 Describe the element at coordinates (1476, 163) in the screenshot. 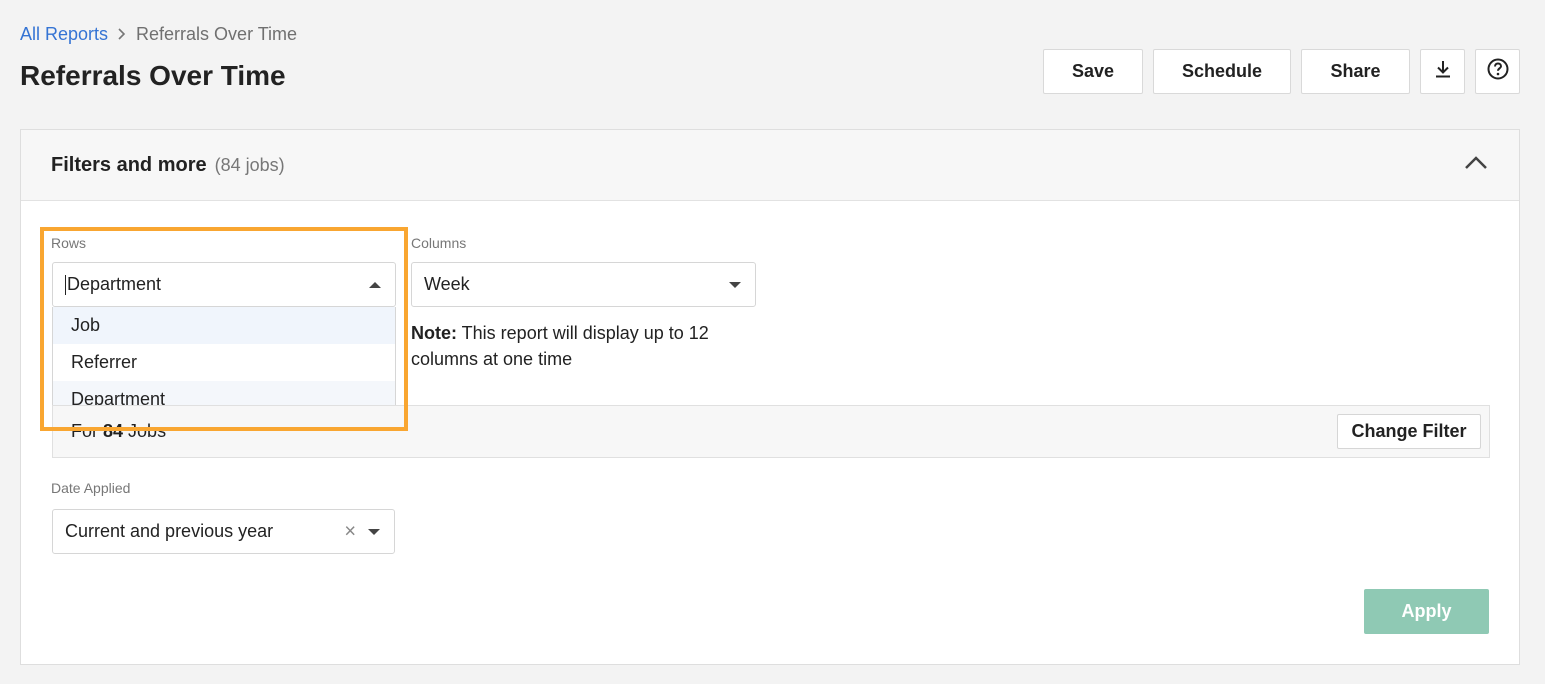

I see `chevron-up-icon` at that location.